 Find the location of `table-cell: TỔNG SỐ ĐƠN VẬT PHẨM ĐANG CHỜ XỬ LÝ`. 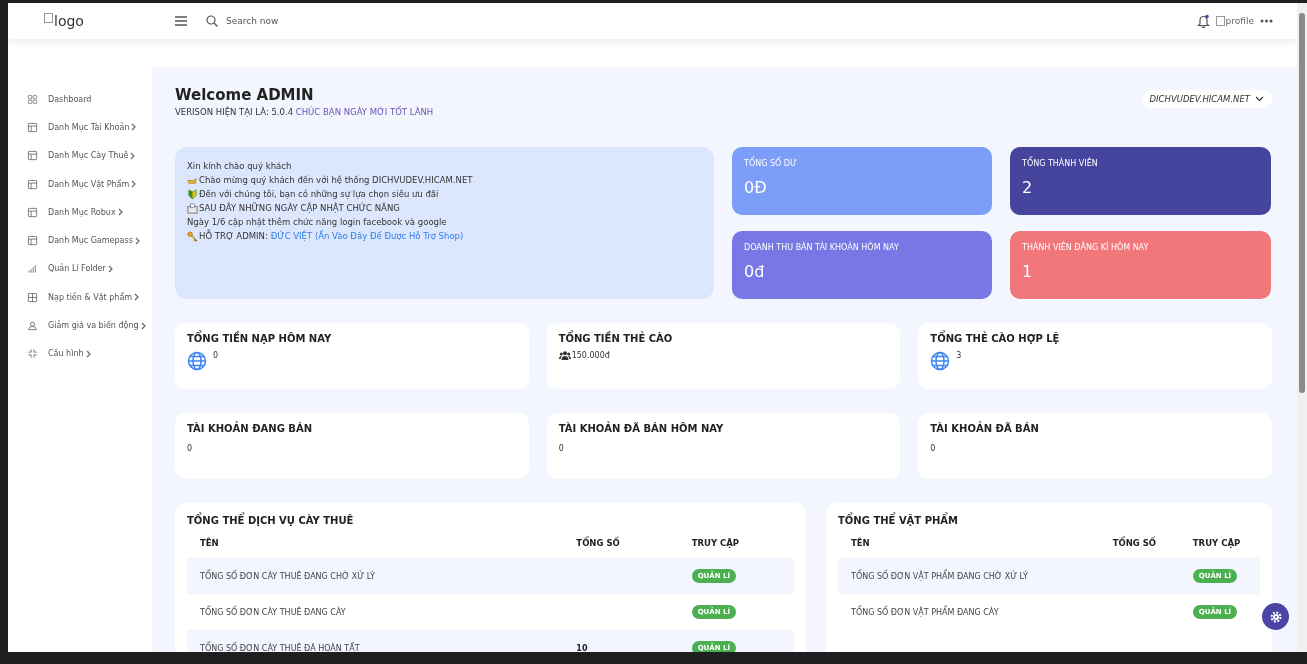

table-cell: TỔNG SỐ ĐƠN VẬT PHẨM ĐANG CHỜ XỬ LÝ is located at coordinates (969, 576).